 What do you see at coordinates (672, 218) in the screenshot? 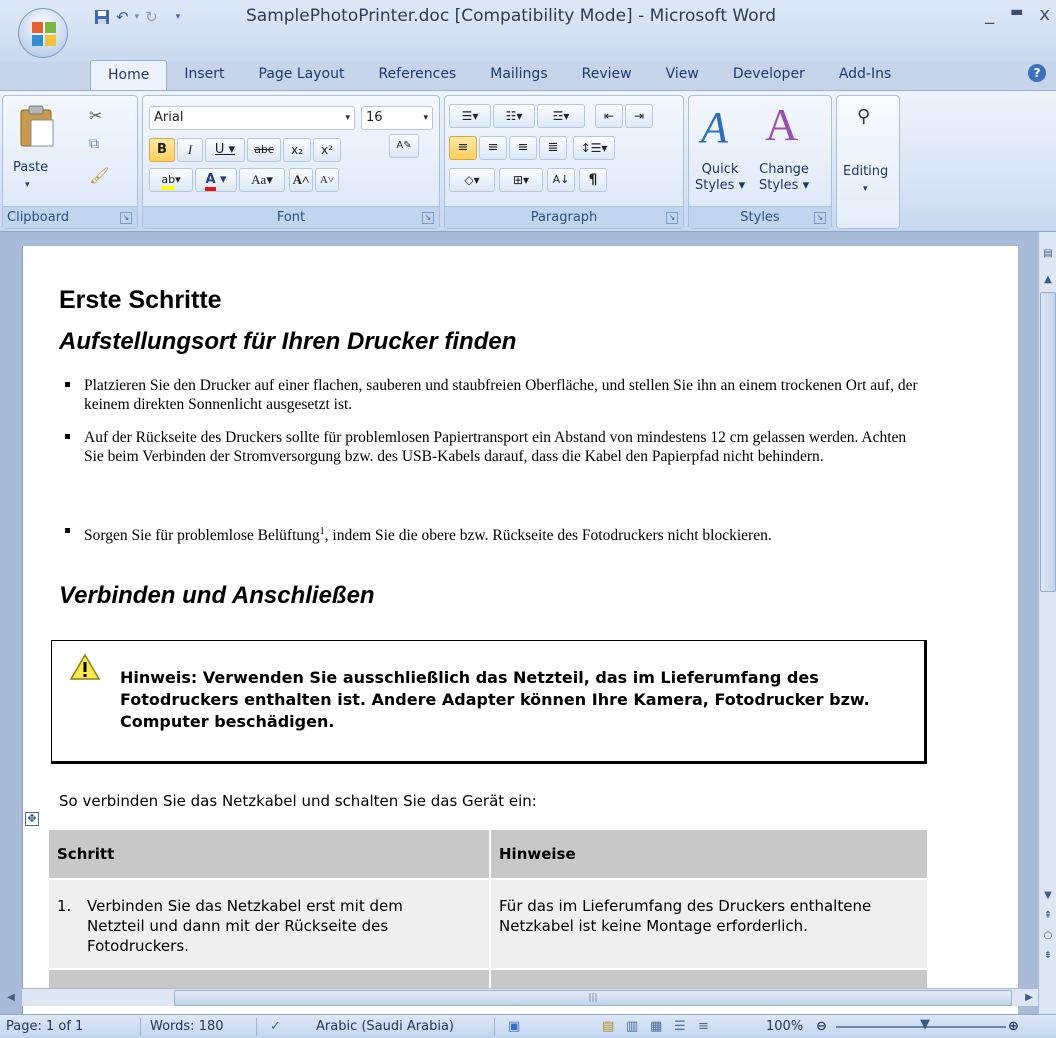
I see `paragraph-launcher-icon: ↘` at bounding box center [672, 218].